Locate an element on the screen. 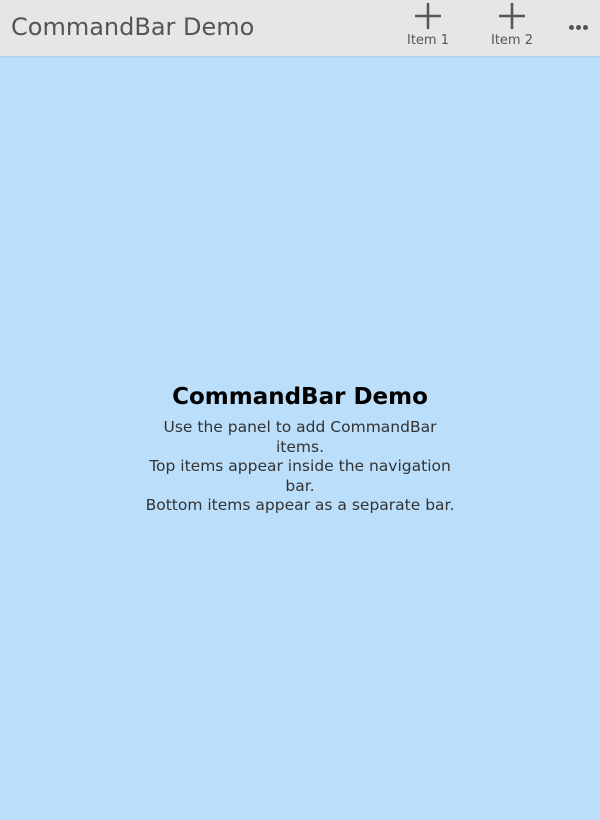 This screenshot has width=600, height=820. command-item-2-button: Item 2 is located at coordinates (512, 28).